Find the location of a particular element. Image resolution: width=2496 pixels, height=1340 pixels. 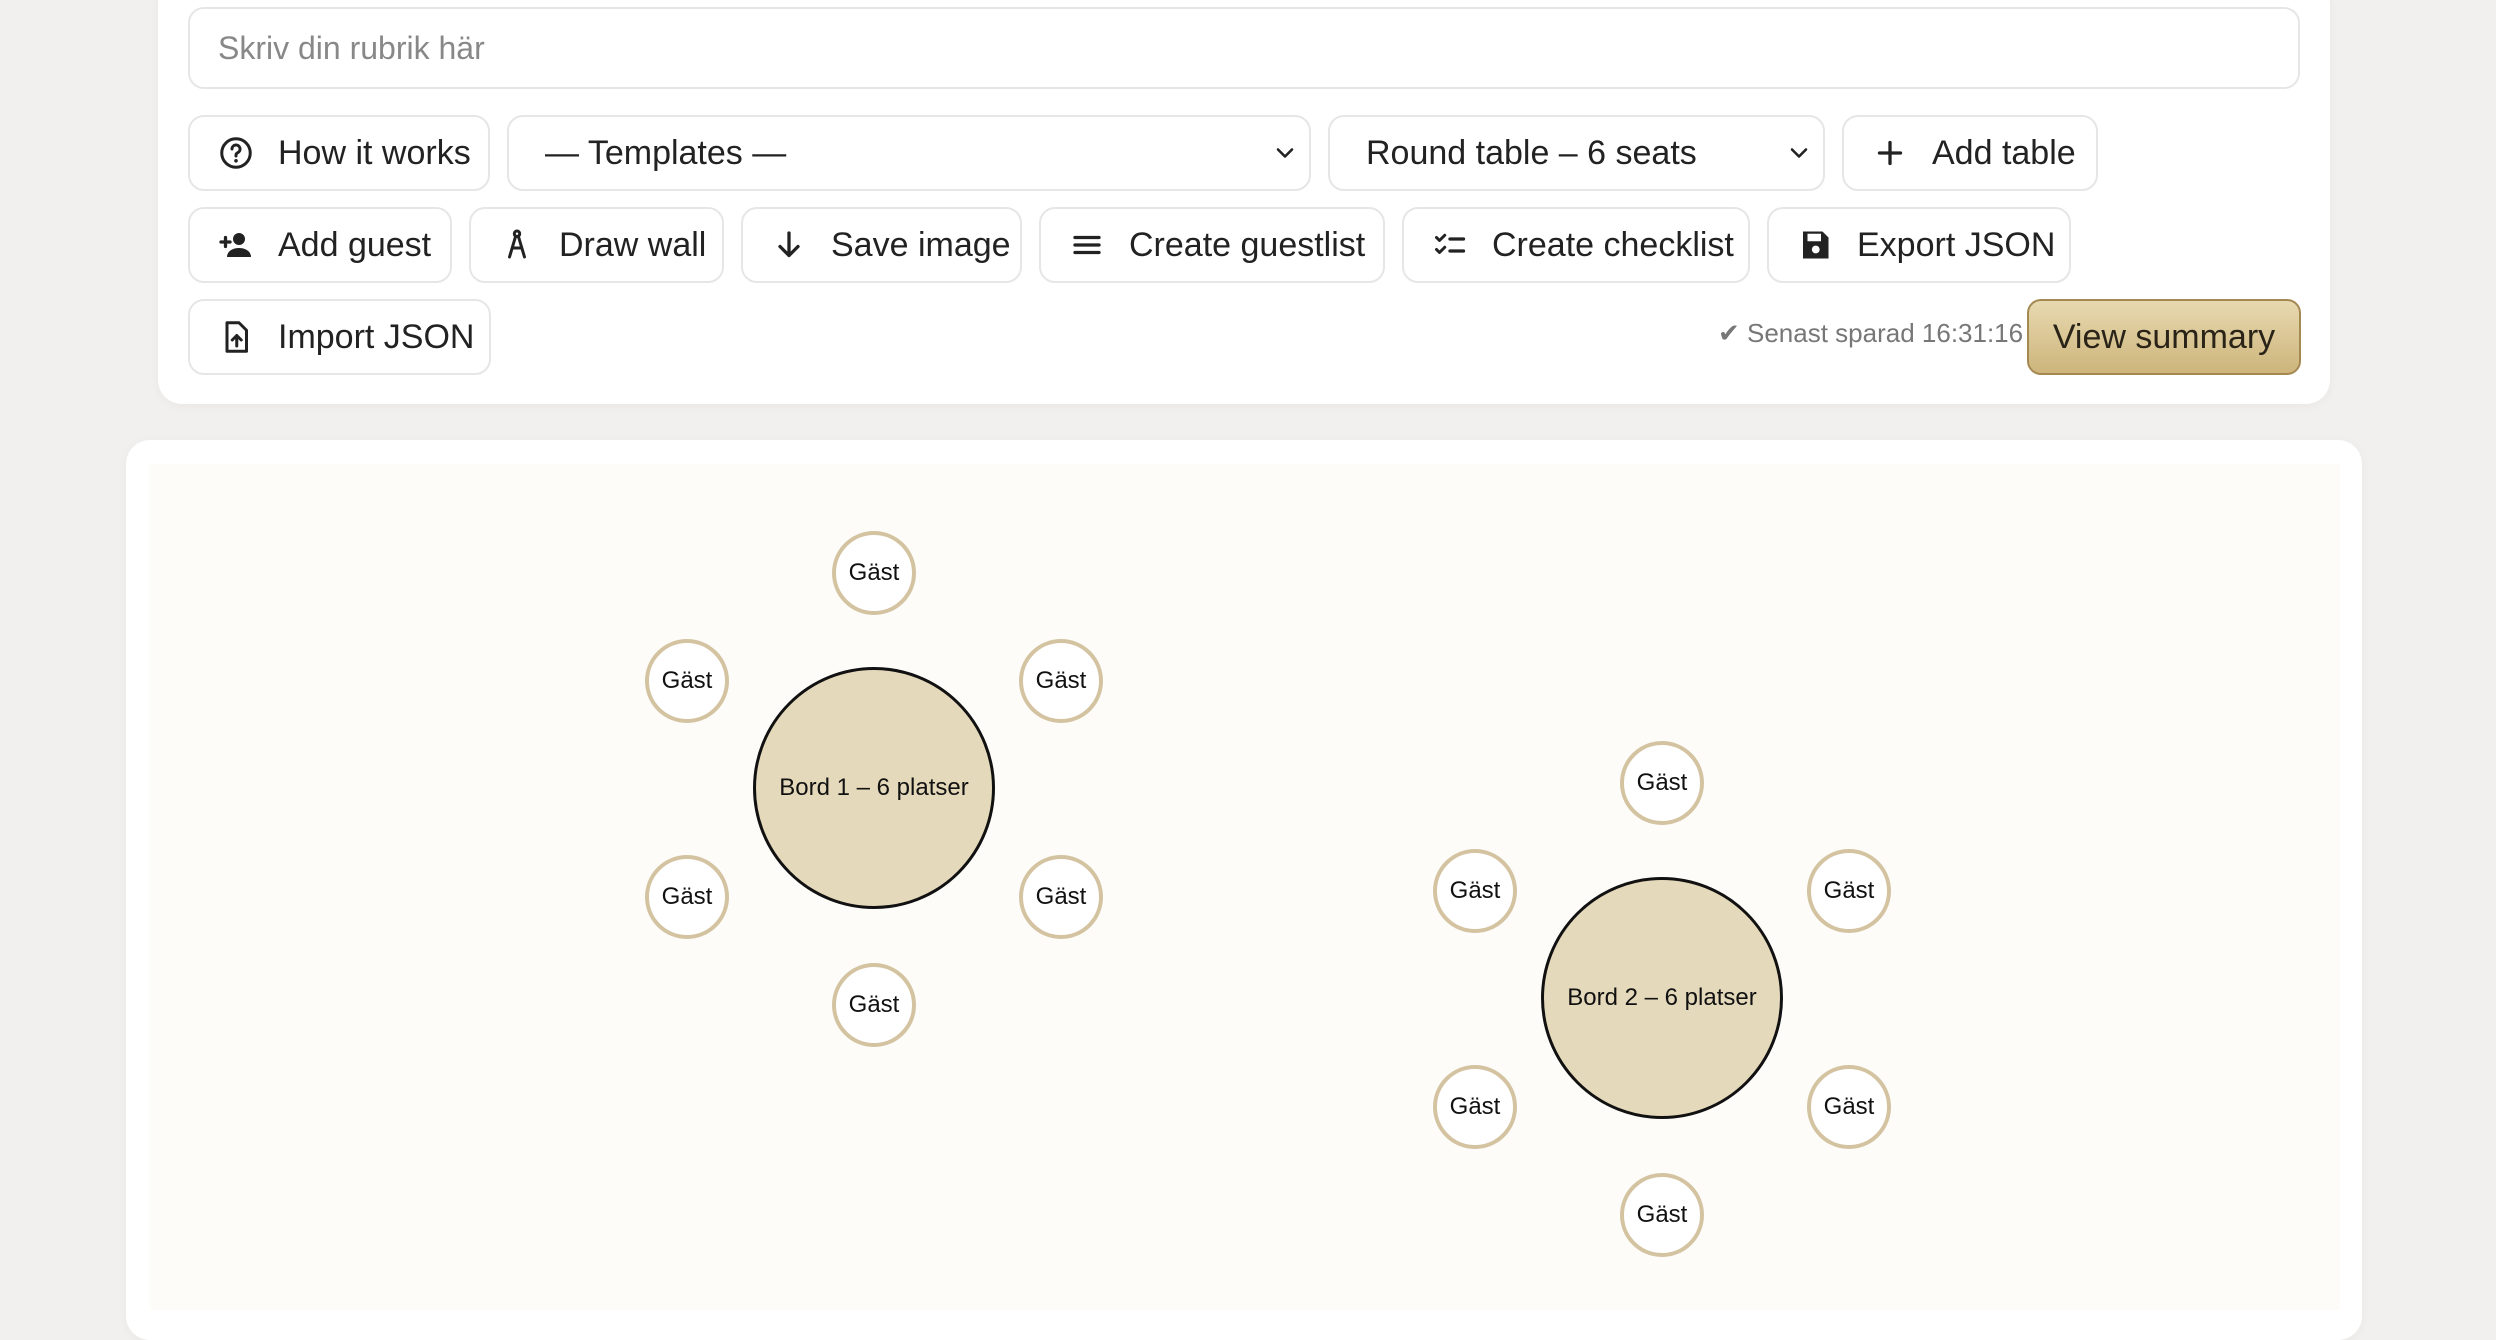

add-guest-label: Add guest is located at coordinates (355, 244).